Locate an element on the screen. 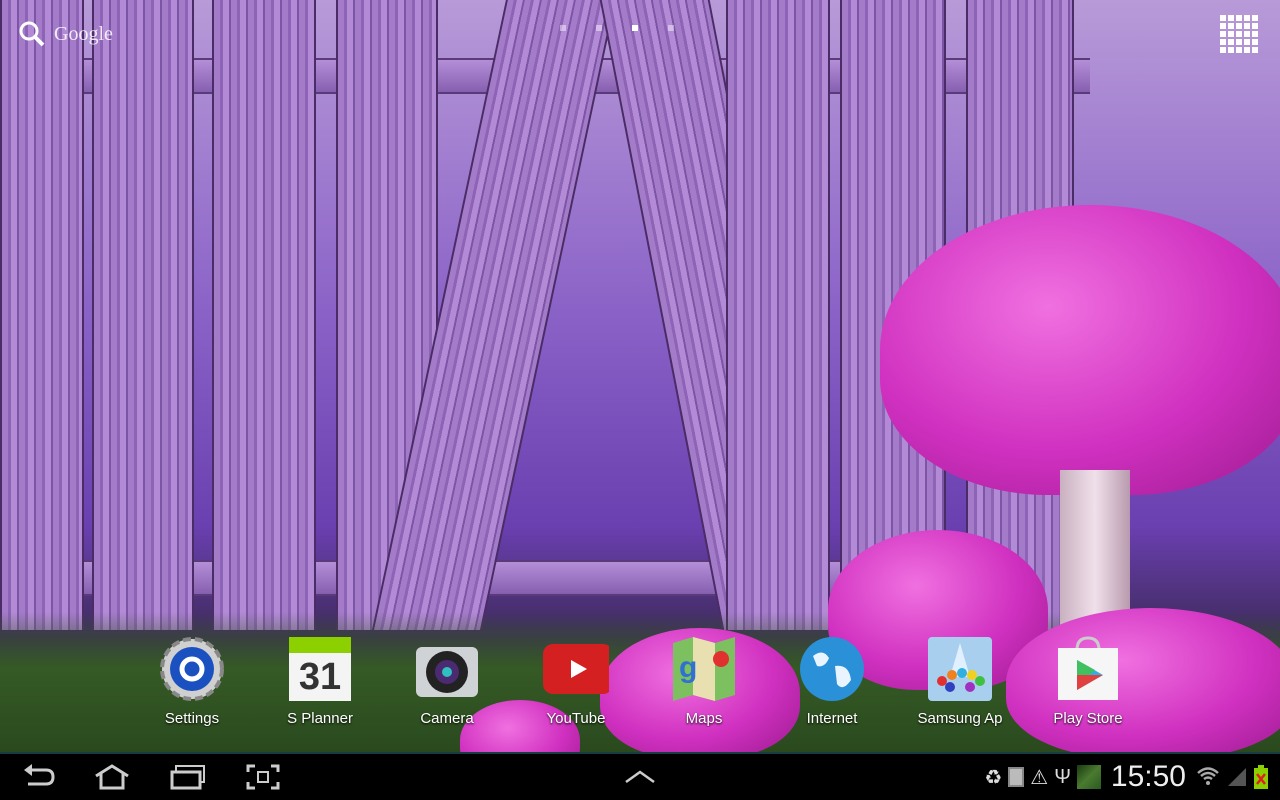  home-button is located at coordinates (112, 777).